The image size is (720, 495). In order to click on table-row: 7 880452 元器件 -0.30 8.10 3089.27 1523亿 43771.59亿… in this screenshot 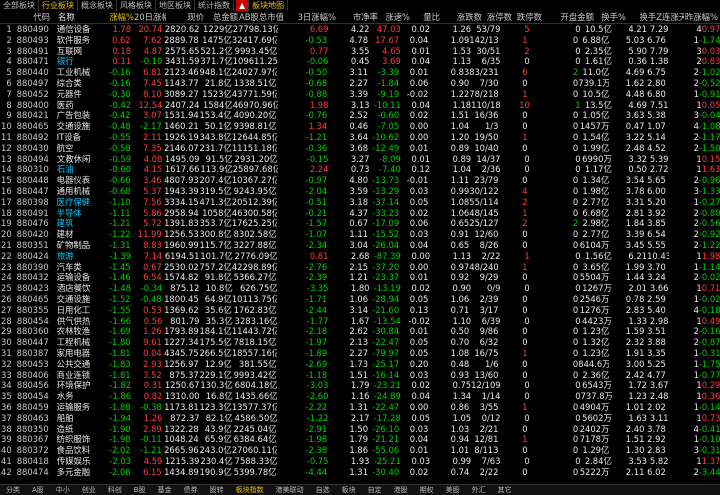, I will do `click(360, 94)`.